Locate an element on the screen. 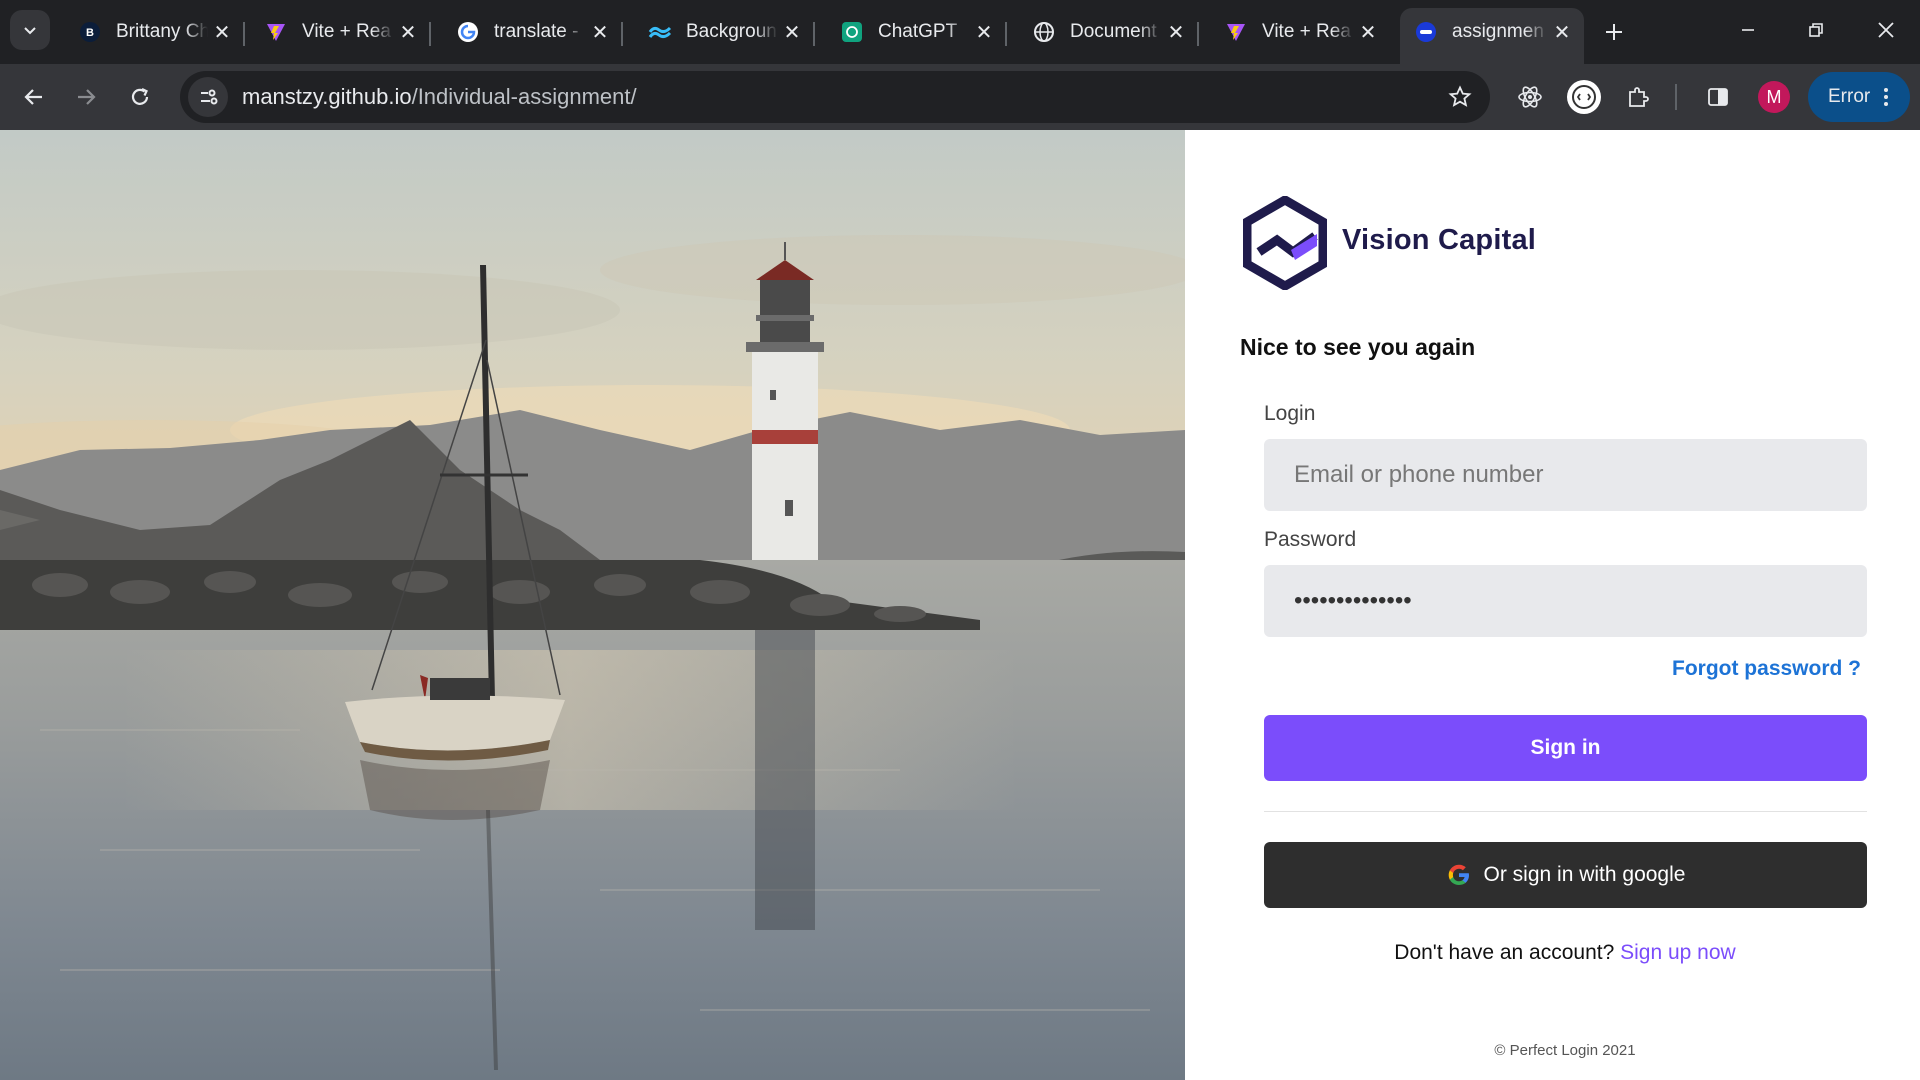  url-text: manstzy.github.io/Individual-assignment/ is located at coordinates (439, 97).